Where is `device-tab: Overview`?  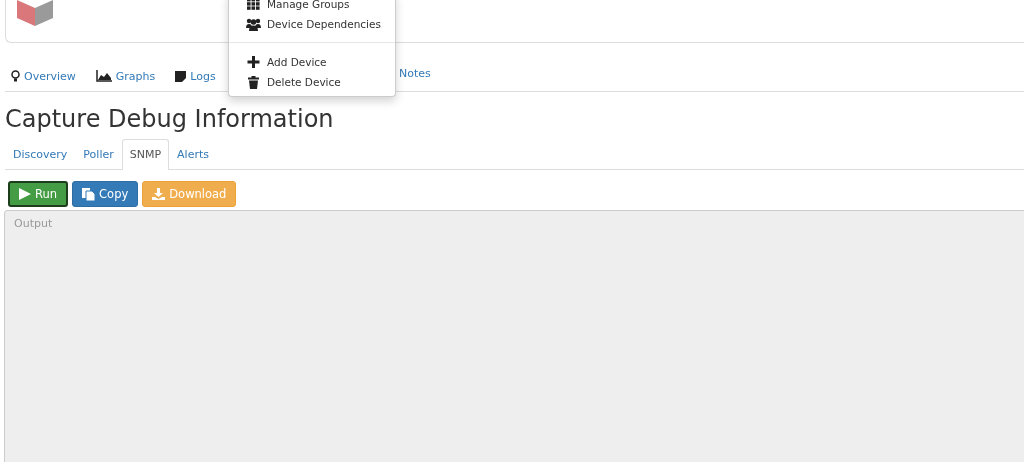 device-tab: Overview is located at coordinates (43, 76).